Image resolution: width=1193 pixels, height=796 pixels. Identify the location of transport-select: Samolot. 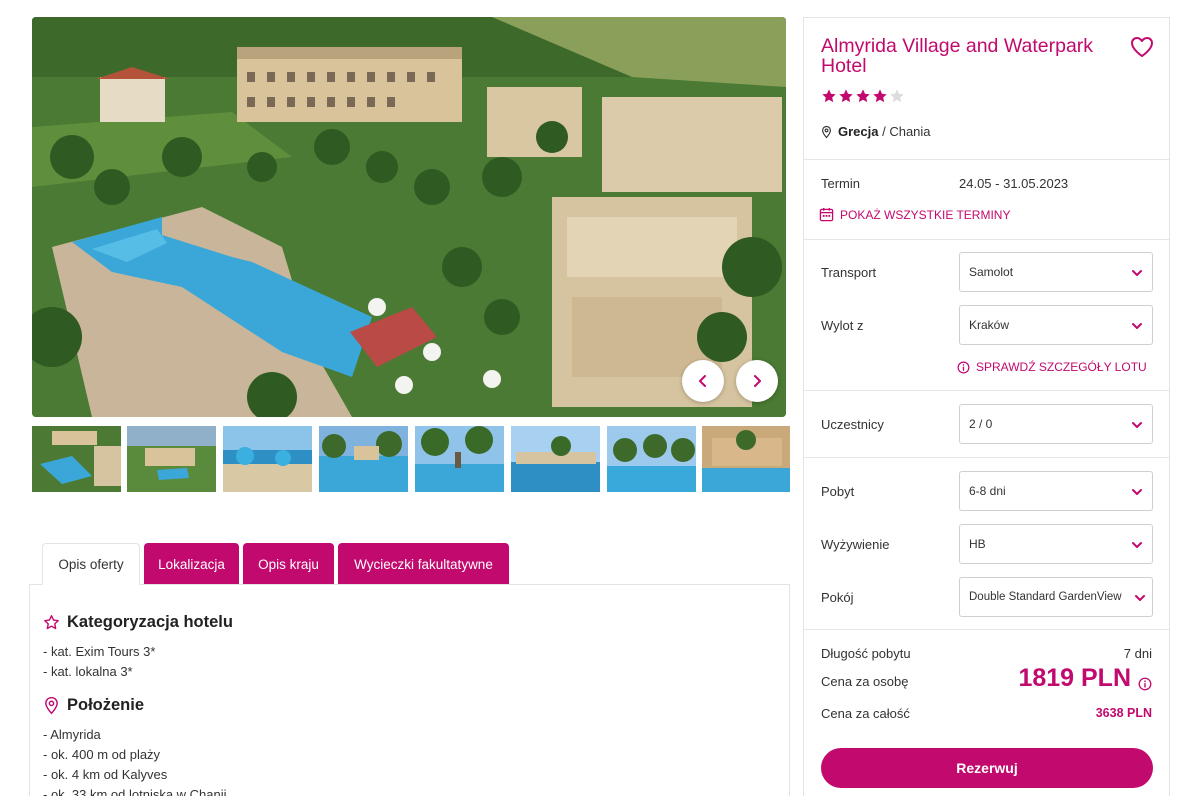
(1056, 272).